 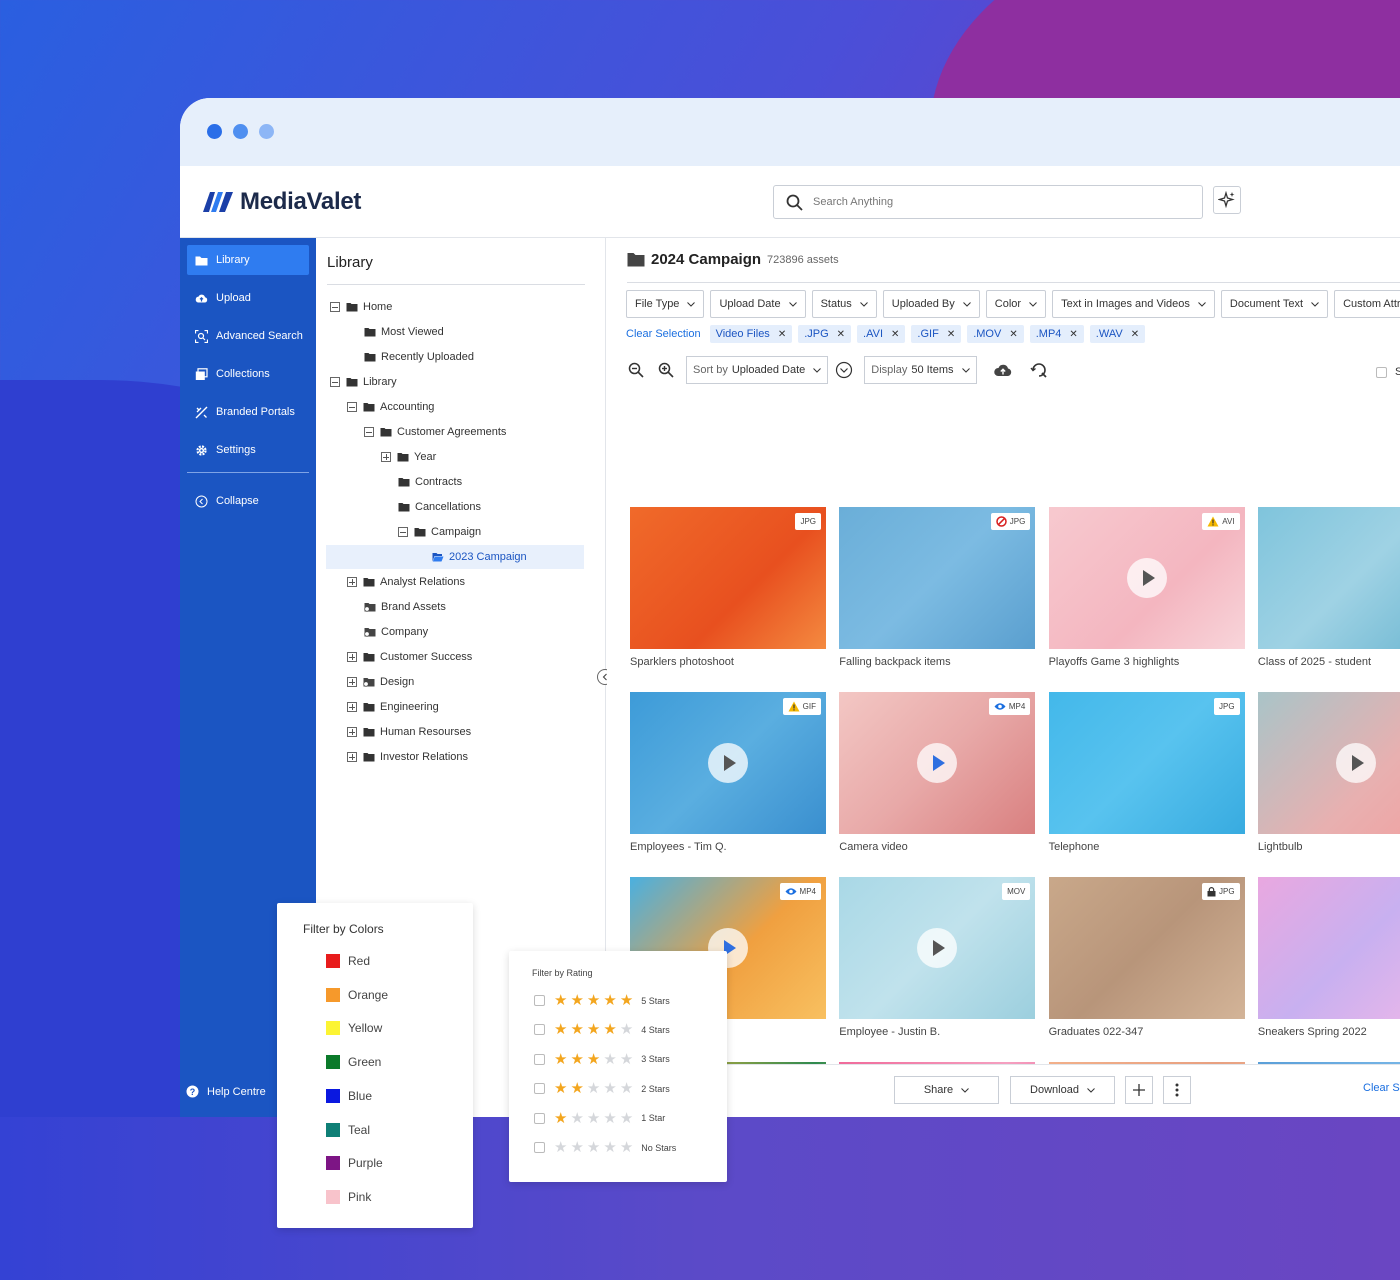 I want to click on sidebar-item-branded-portals: Branded Portals, so click(x=248, y=412).